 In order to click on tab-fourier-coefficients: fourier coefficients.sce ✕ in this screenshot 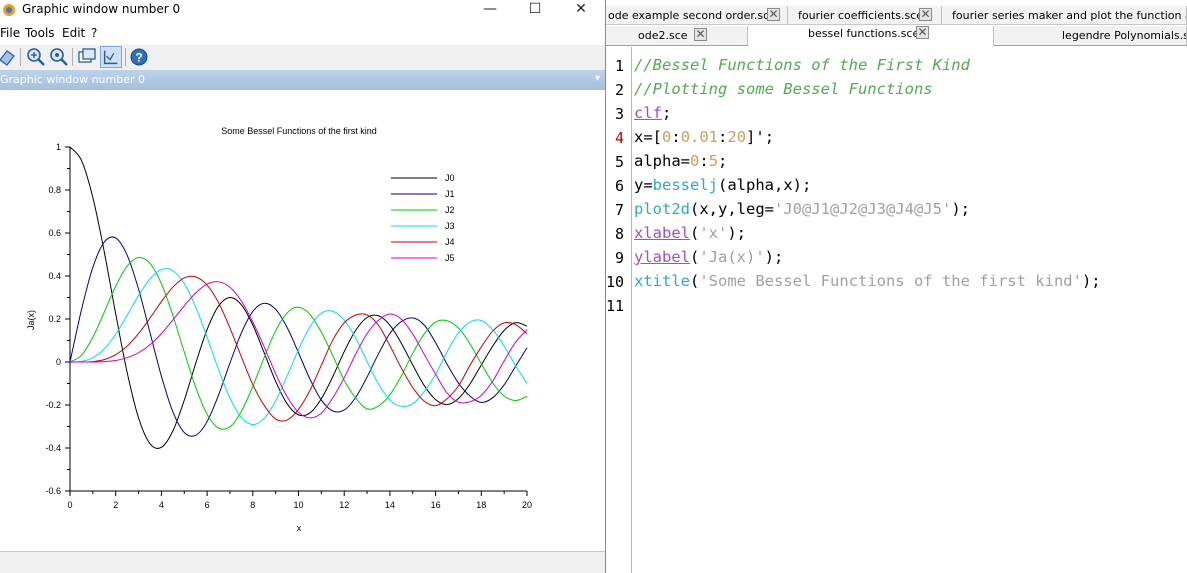, I will do `click(865, 15)`.